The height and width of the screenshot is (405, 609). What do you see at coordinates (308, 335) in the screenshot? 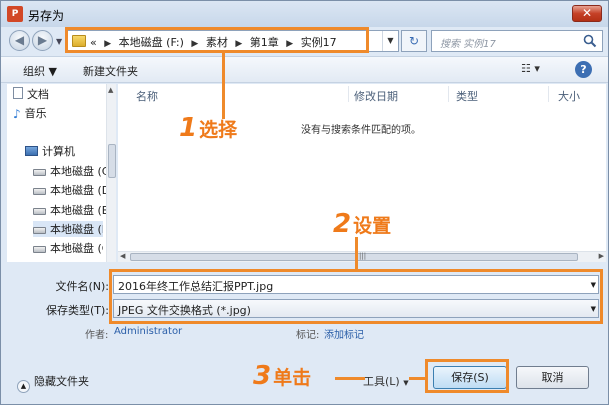
I see `tag-label: 标记:` at bounding box center [308, 335].